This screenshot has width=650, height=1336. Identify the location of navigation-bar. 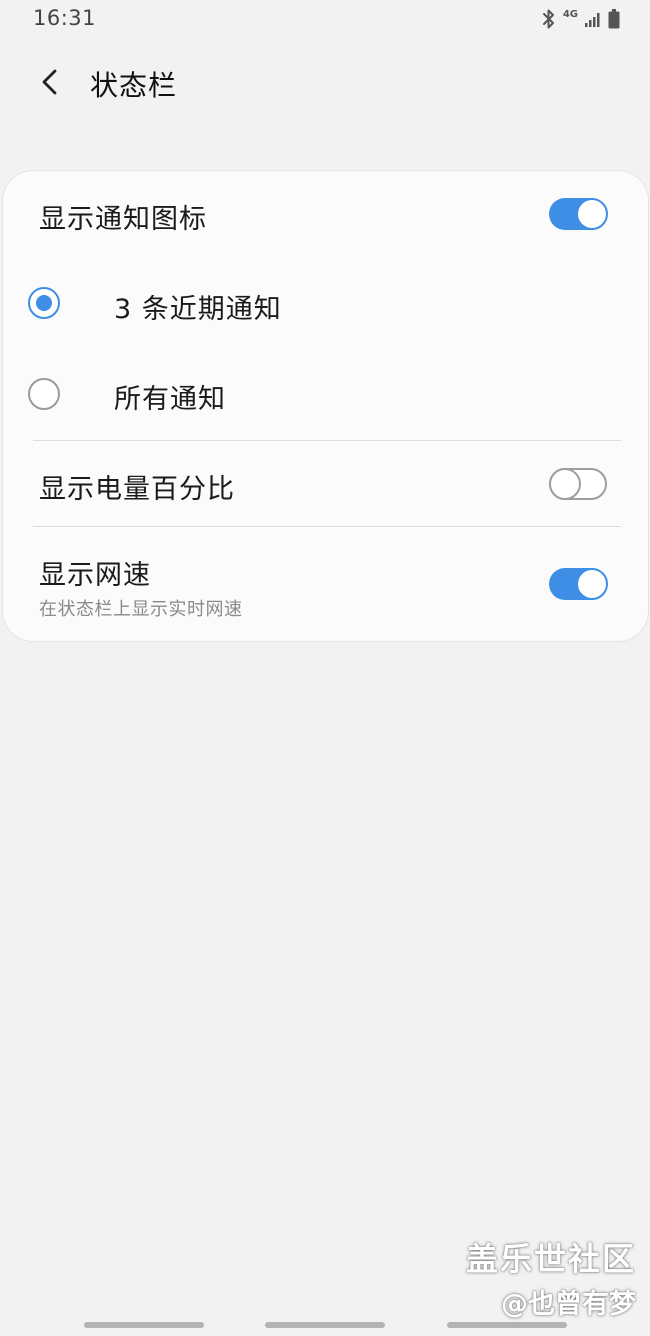
(325, 1327).